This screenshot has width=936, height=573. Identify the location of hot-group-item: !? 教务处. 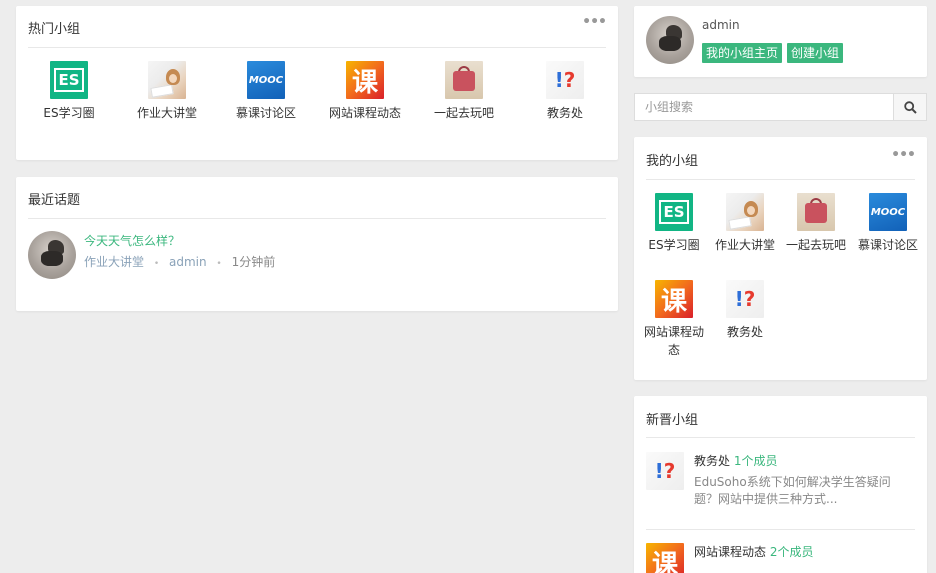
(565, 91).